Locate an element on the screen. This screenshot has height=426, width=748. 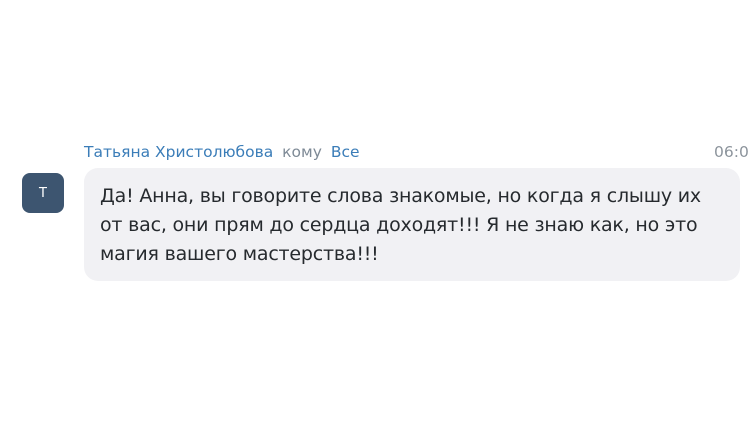
message-header: Татьяна Христолюбова кому Все 06:0 is located at coordinates (416, 152).